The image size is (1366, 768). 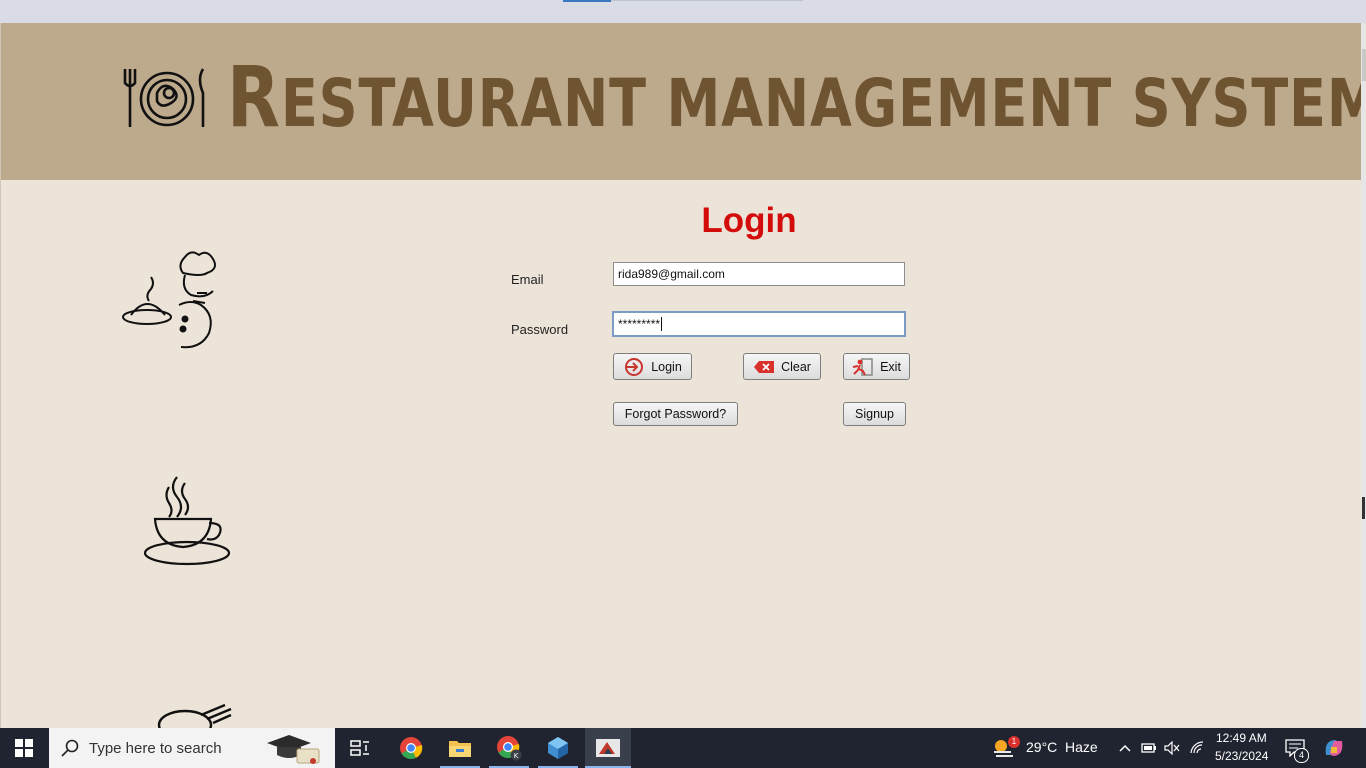 What do you see at coordinates (1364, 65) in the screenshot?
I see `scrollbar-thumb` at bounding box center [1364, 65].